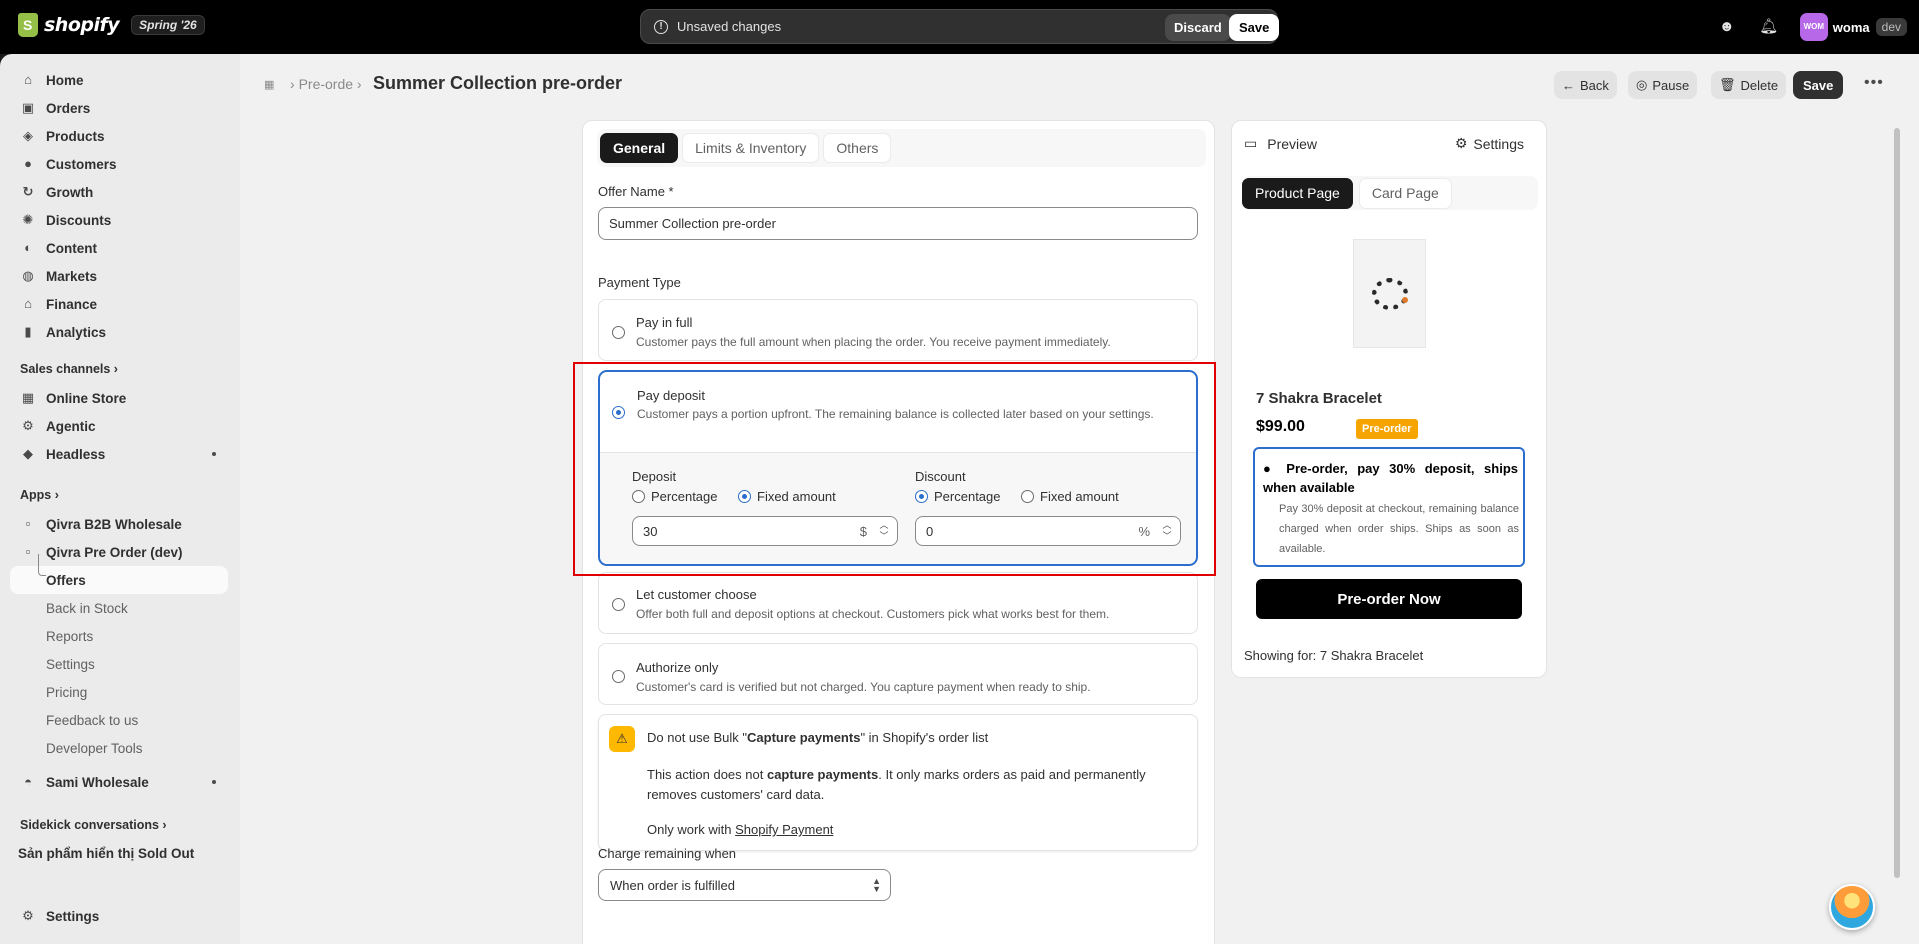  Describe the element at coordinates (921, 496) in the screenshot. I see `radio-discount-percentage` at that location.